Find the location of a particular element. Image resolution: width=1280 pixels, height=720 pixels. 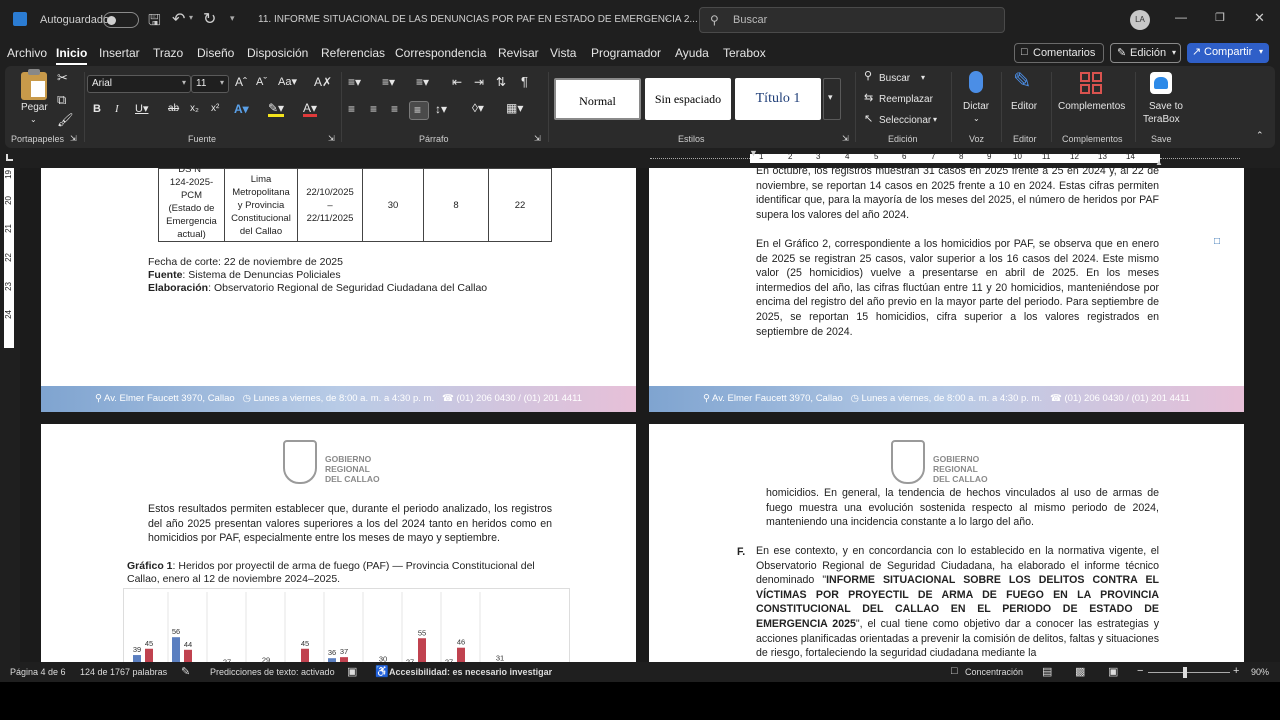

zoom-slider is located at coordinates (1189, 672).